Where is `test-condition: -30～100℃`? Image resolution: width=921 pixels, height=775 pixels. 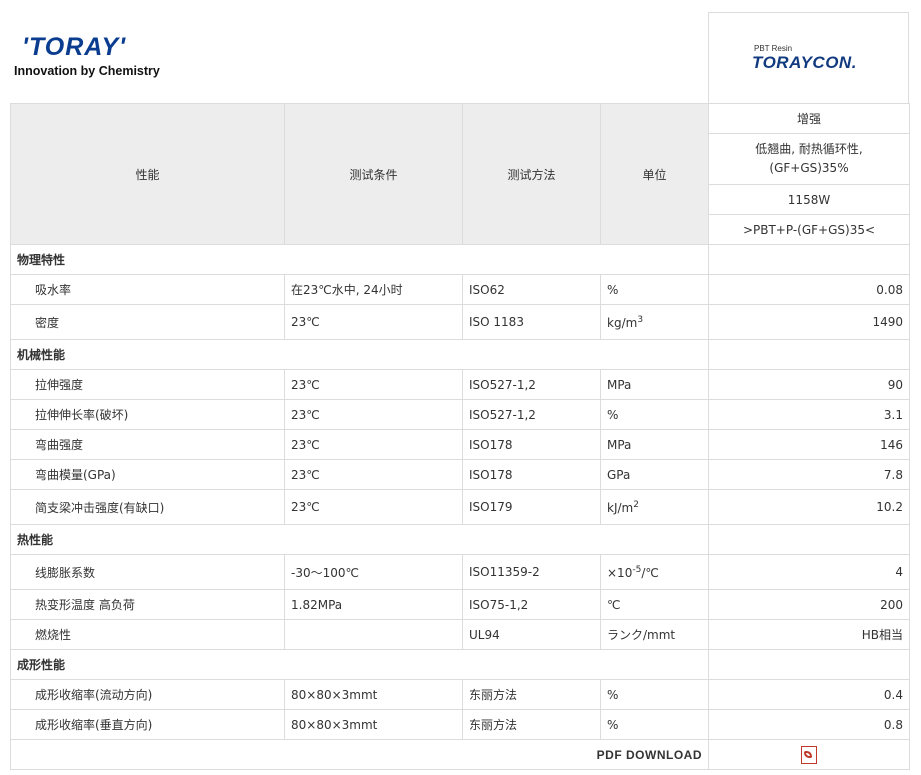
test-condition: -30～100℃ is located at coordinates (373, 572).